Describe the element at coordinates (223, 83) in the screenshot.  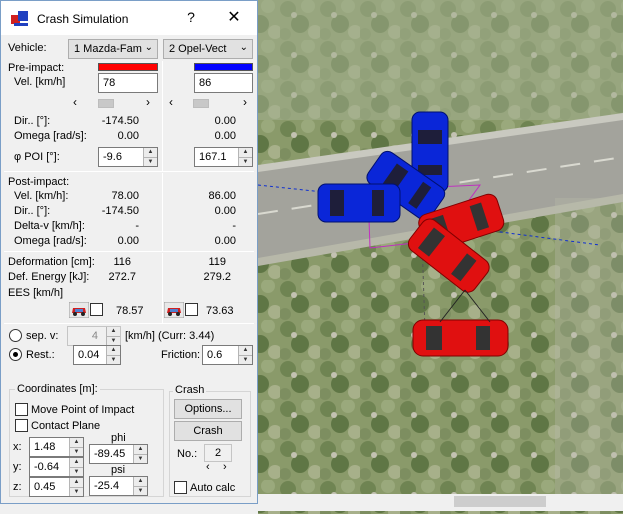
I see `vehicle-2-pre-velocity-input: 86` at that location.